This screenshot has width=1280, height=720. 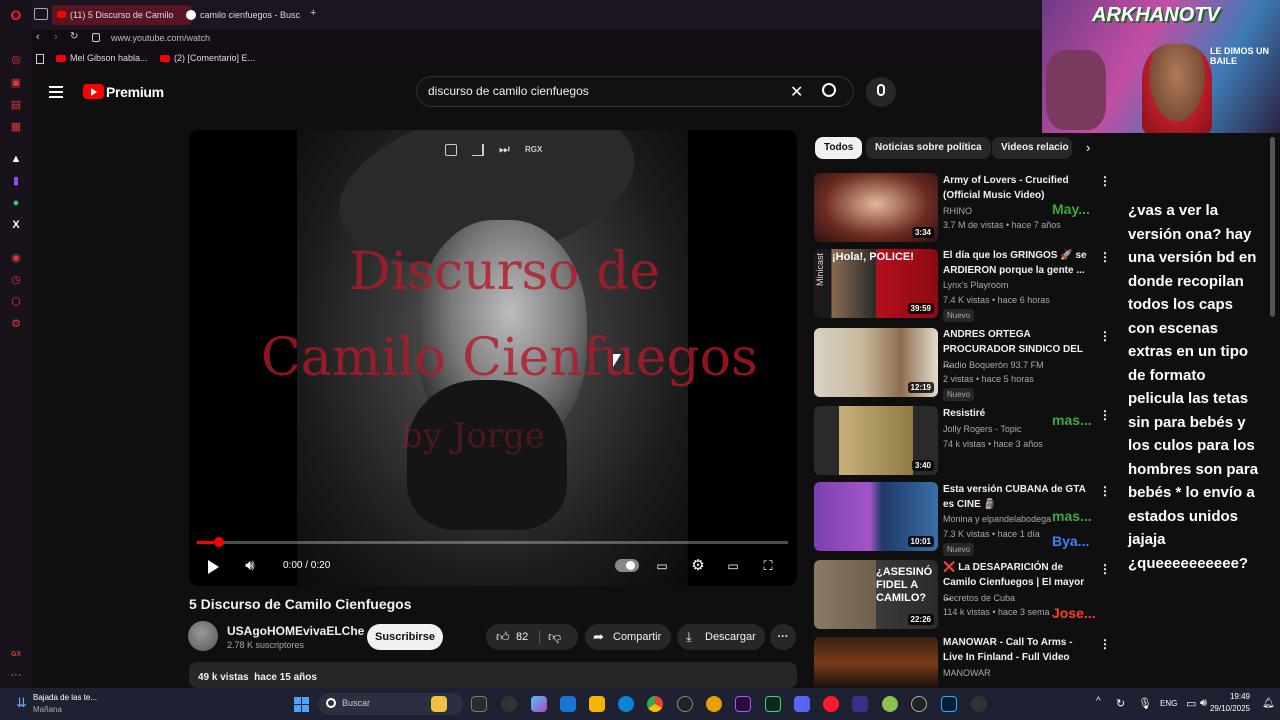 What do you see at coordinates (685, 704) in the screenshot?
I see `obs-icon` at bounding box center [685, 704].